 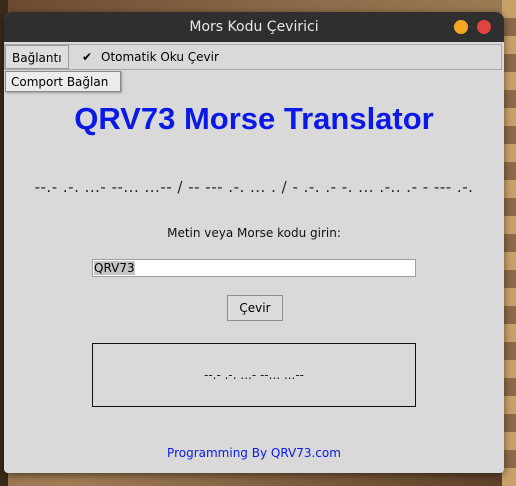 What do you see at coordinates (509, 243) in the screenshot?
I see `desktop-background-right` at bounding box center [509, 243].